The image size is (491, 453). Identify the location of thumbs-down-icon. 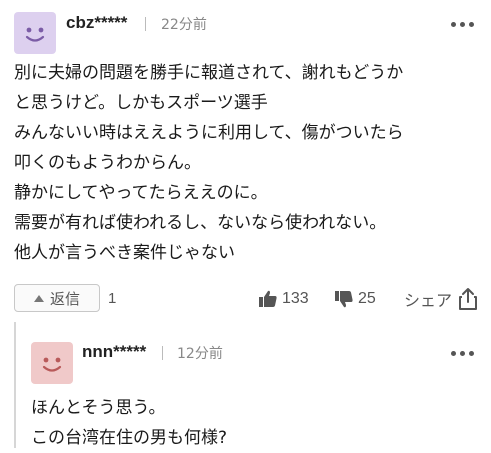
(344, 299).